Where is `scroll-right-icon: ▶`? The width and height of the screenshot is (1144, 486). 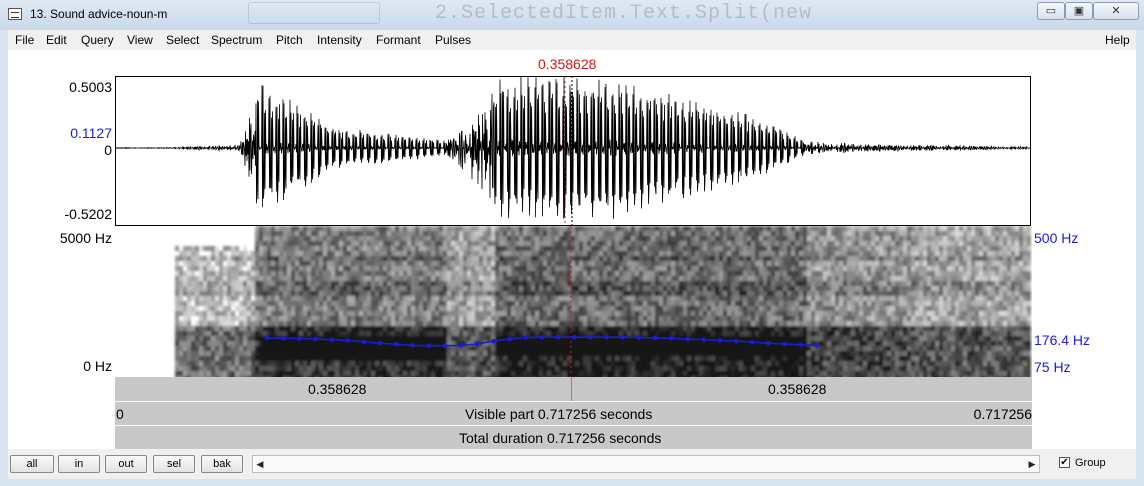
scroll-right-icon: ▶ is located at coordinates (1032, 464).